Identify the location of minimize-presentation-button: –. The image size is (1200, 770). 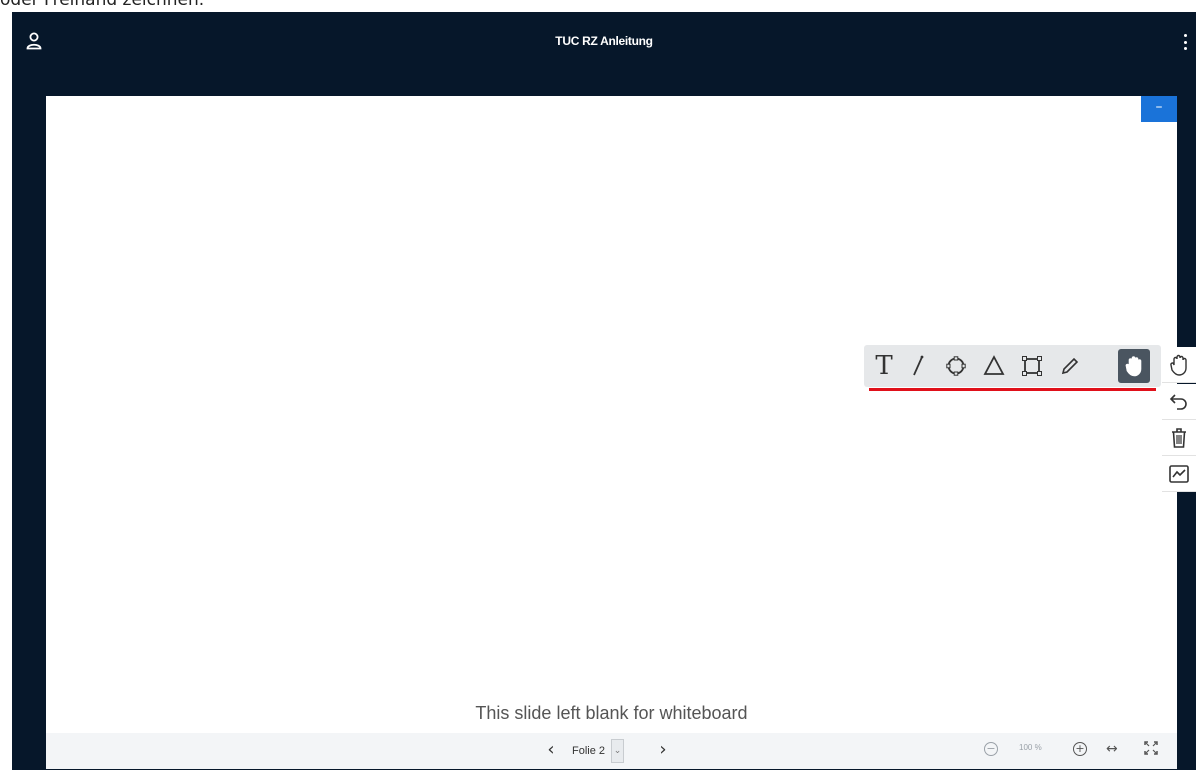
(1159, 109).